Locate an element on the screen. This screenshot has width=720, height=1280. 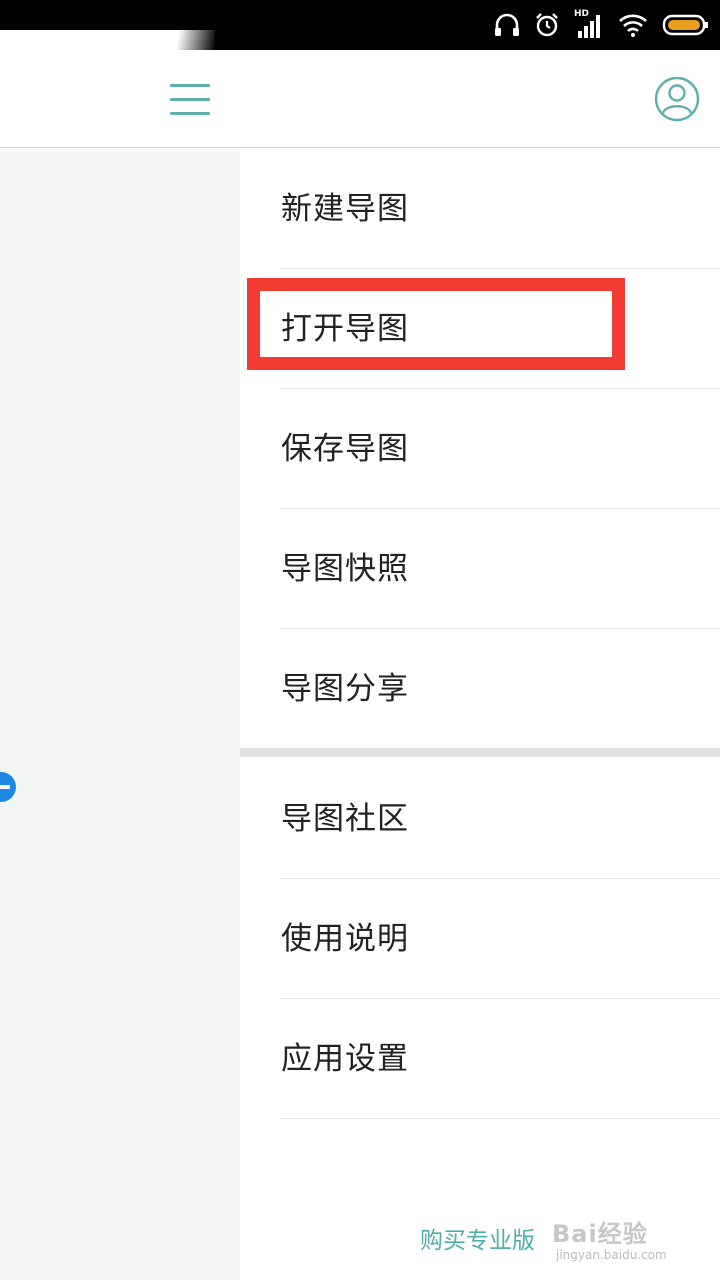
battery-icon is located at coordinates (685, 25).